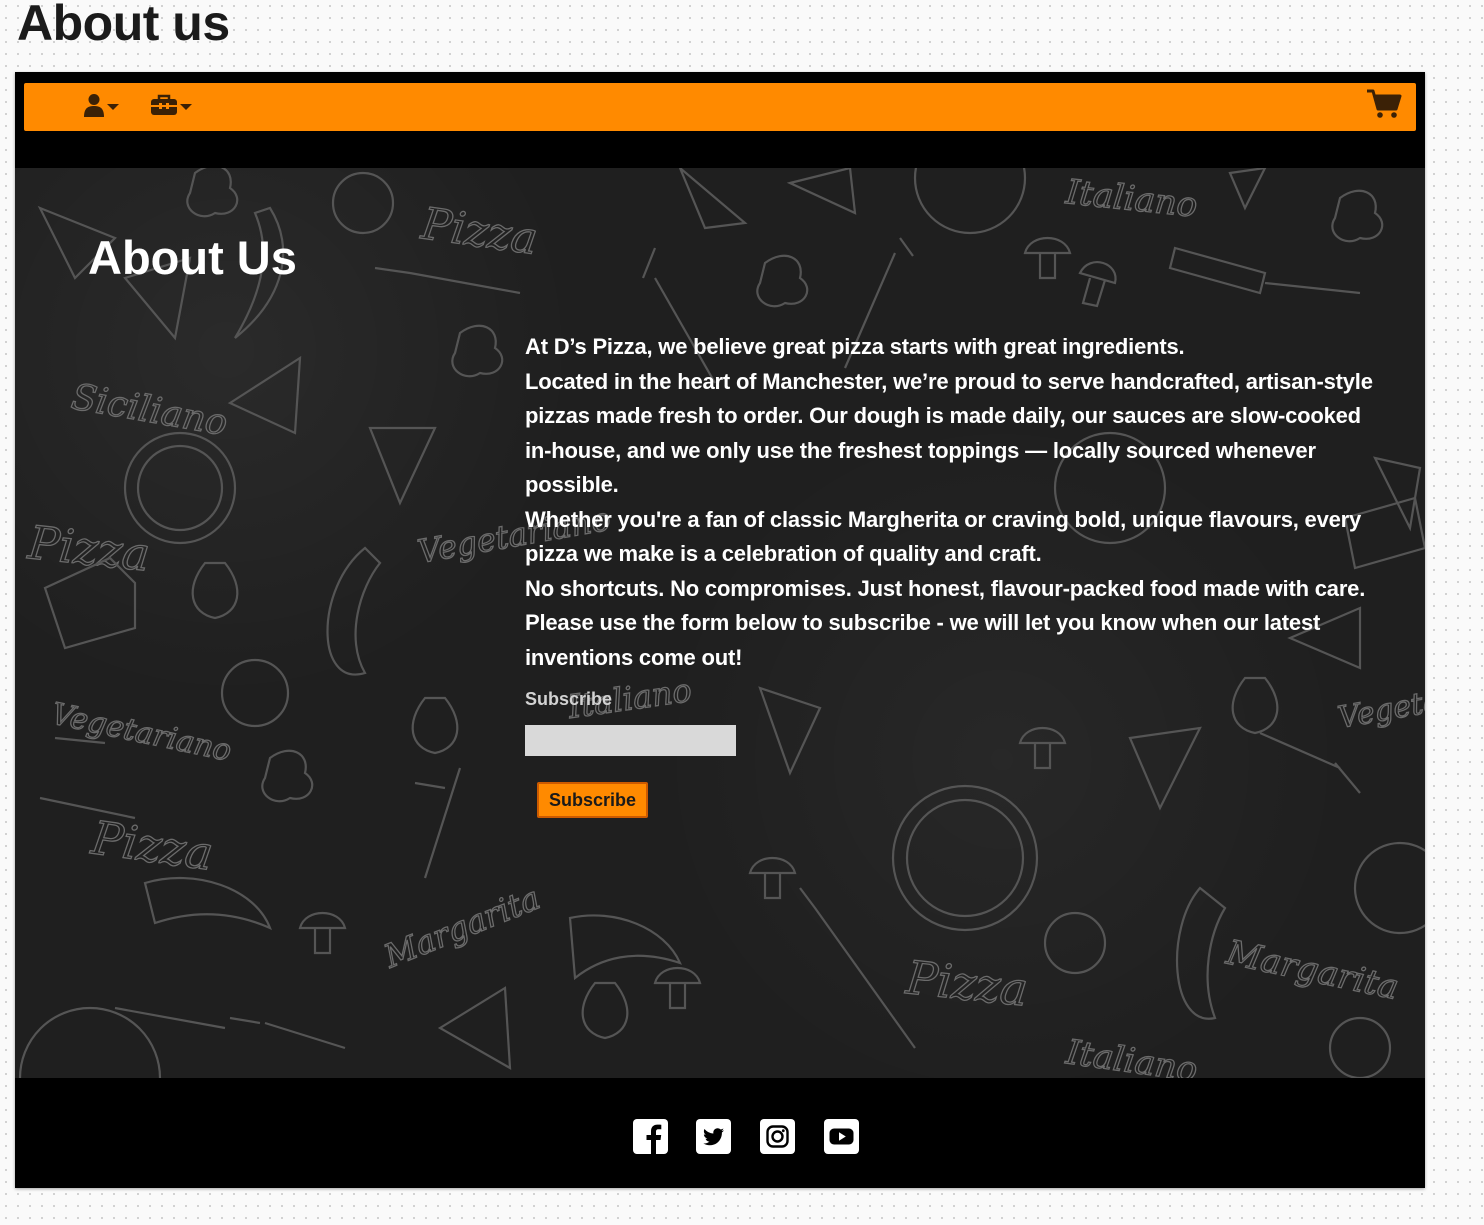 The image size is (1484, 1225). What do you see at coordinates (141, 733) in the screenshot?
I see `background-word: Vegetariano` at bounding box center [141, 733].